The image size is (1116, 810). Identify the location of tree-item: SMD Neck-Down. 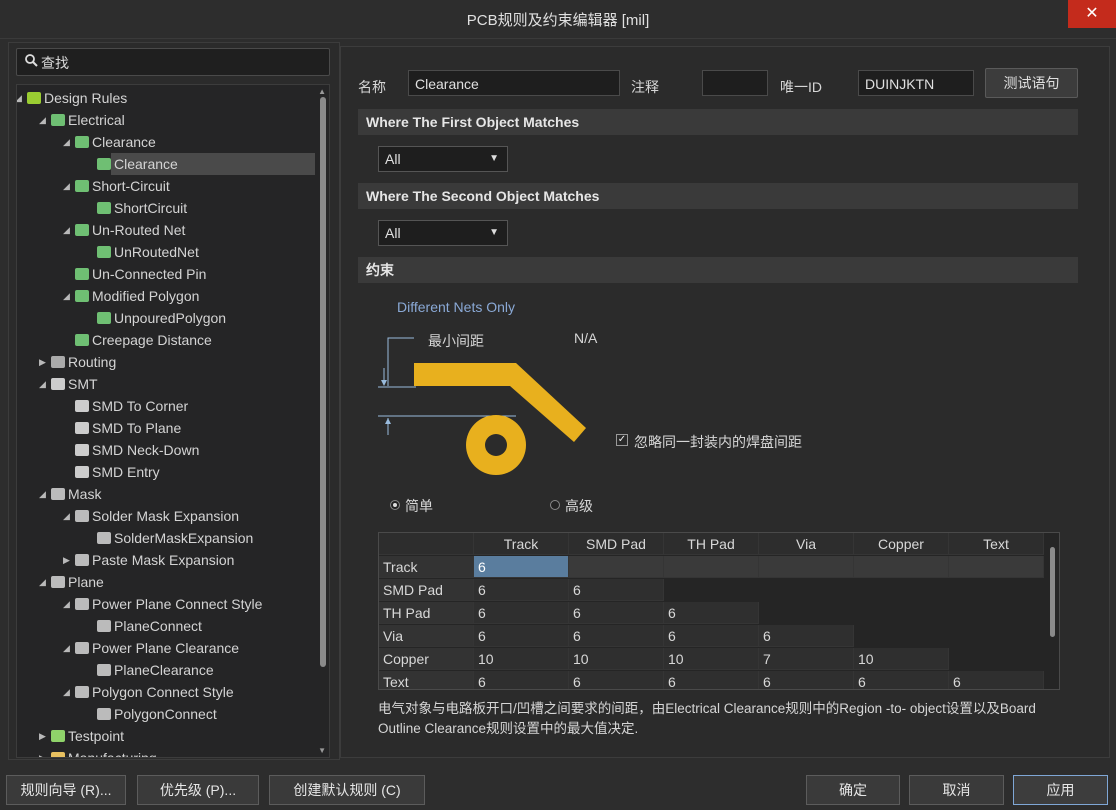
(167, 450).